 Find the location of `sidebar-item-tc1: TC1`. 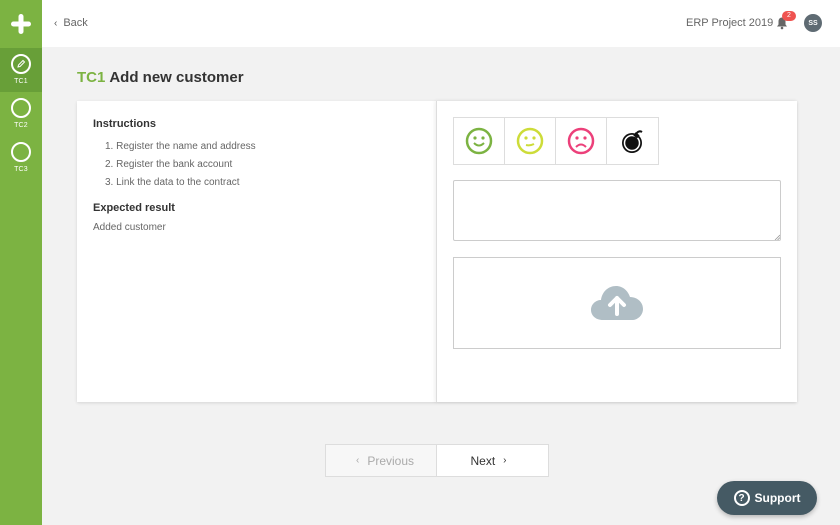

sidebar-item-tc1: TC1 is located at coordinates (21, 70).